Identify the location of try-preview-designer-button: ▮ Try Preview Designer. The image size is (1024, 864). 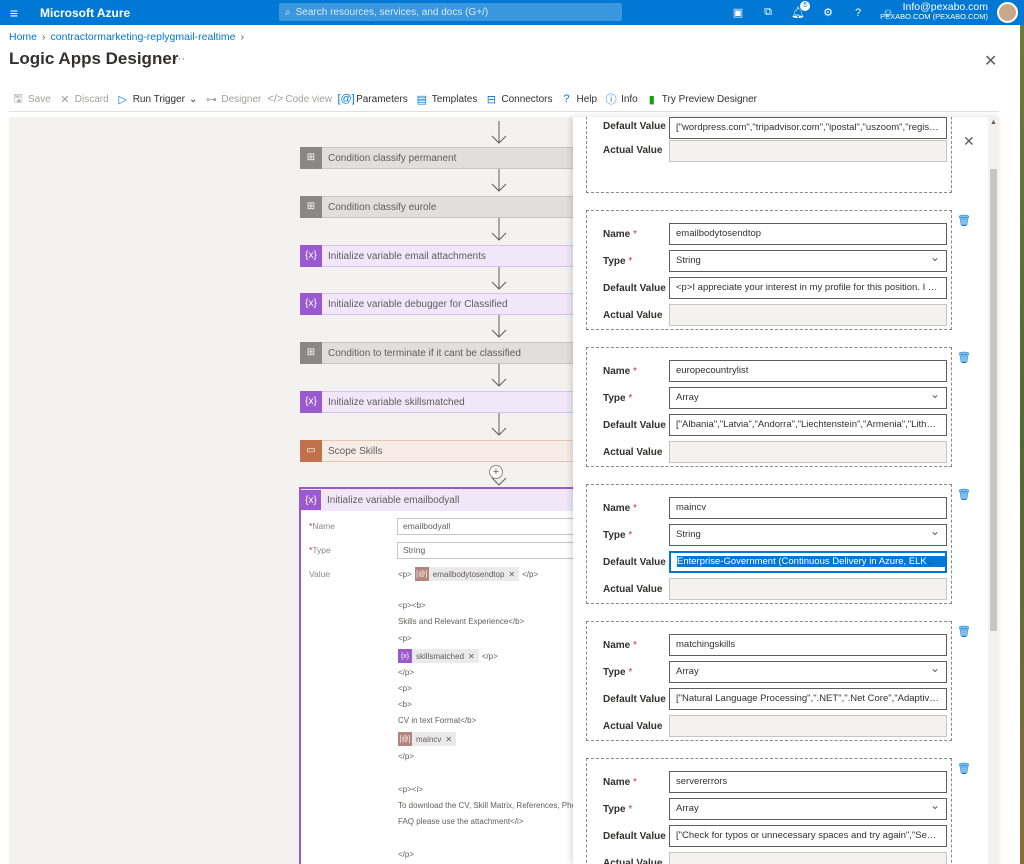
(701, 99).